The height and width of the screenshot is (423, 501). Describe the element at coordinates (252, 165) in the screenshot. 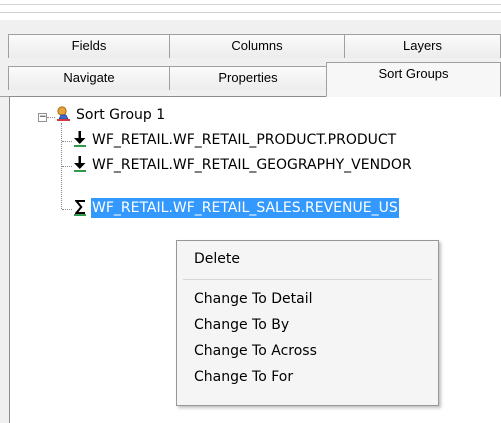

I see `tree-item-geography: WF_RETAIL.WF_RETAIL_GEOGRAPHY_VENDOR` at that location.